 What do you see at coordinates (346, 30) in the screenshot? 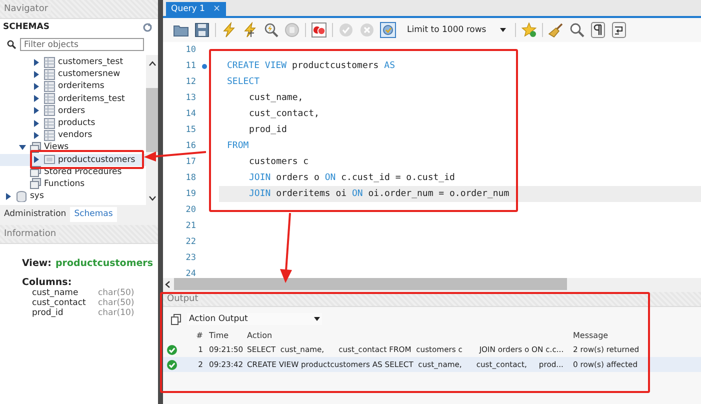
I see `check-icon` at bounding box center [346, 30].